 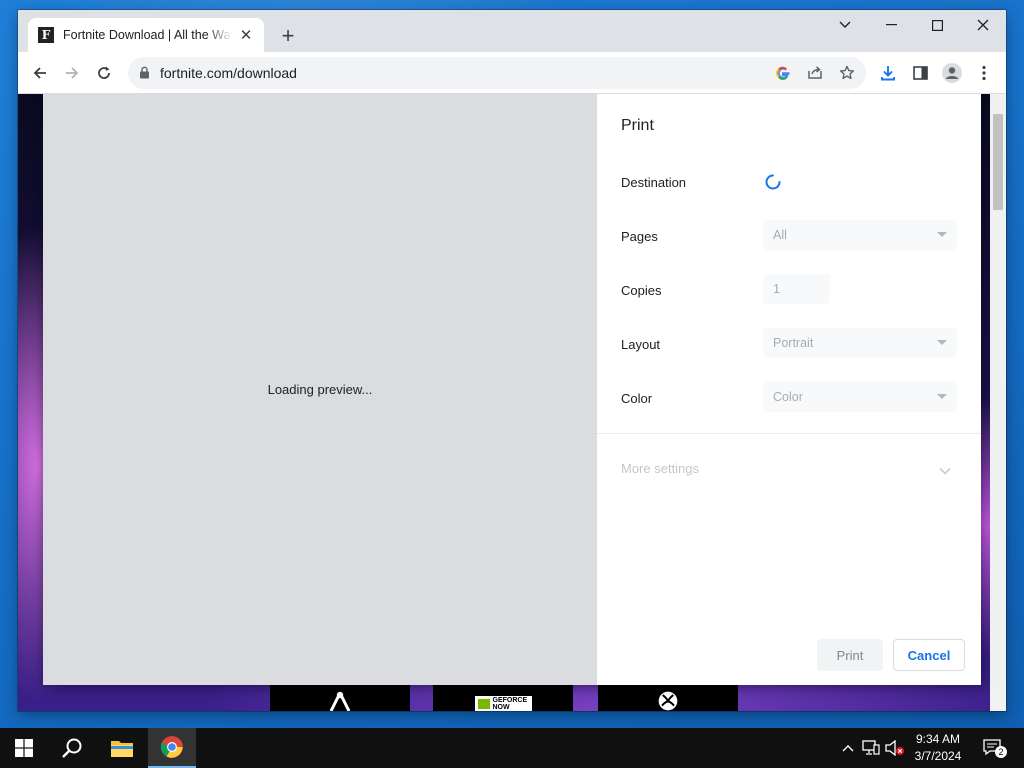 I want to click on side-panel-icon, so click(x=920, y=73).